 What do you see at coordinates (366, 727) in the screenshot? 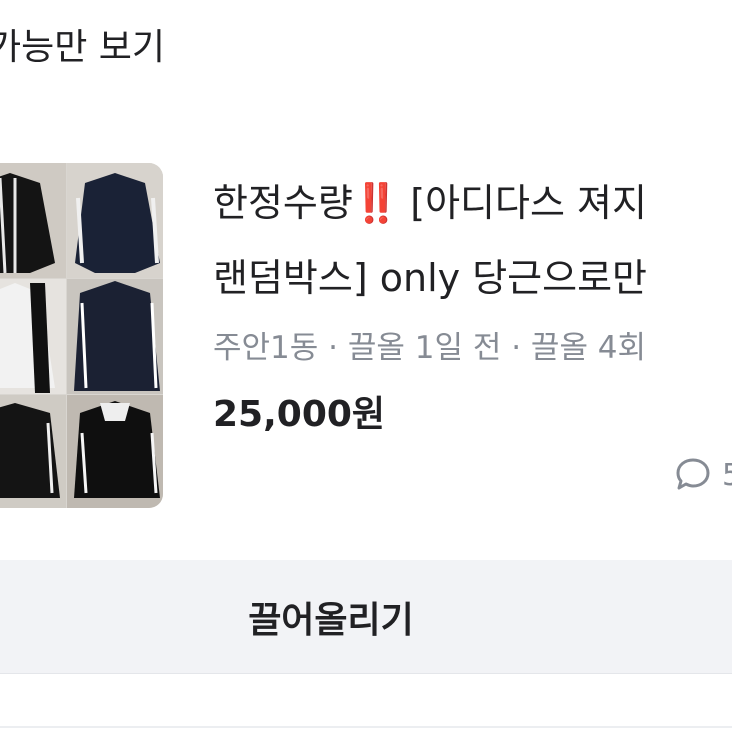
I see `divider` at bounding box center [366, 727].